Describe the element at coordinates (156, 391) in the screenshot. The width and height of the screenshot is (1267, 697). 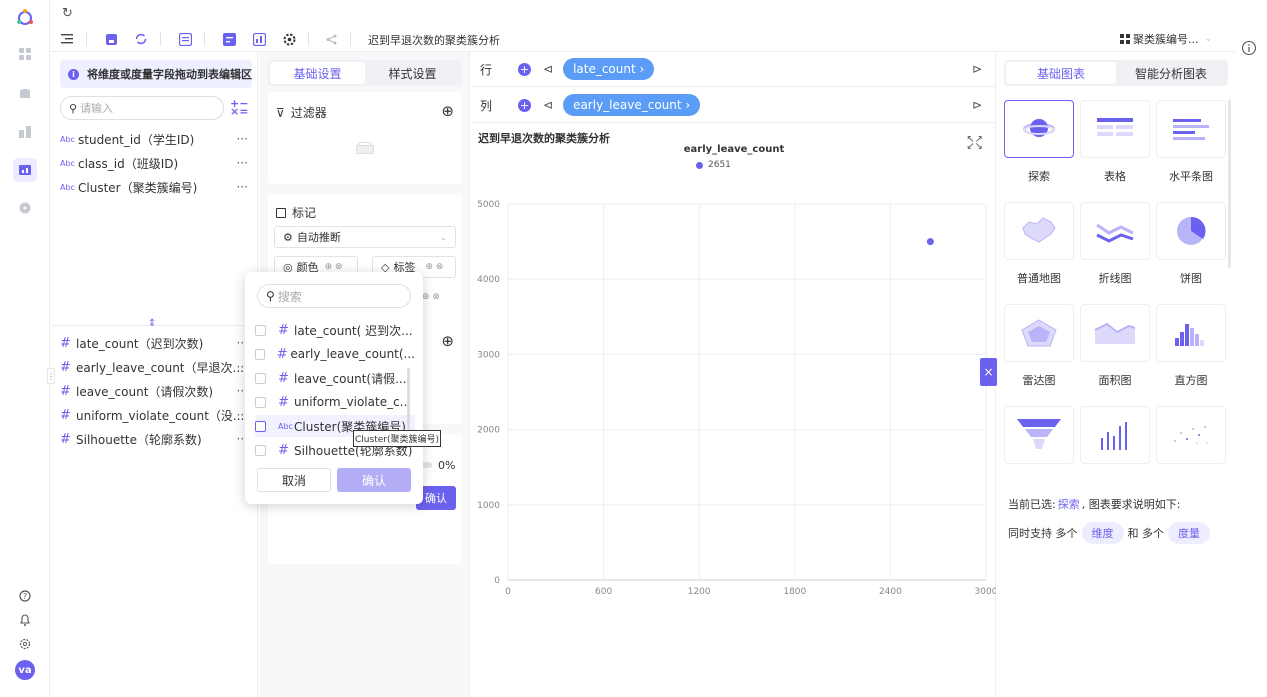
I see `measure-item: # leave_count（请假次数) ···` at that location.